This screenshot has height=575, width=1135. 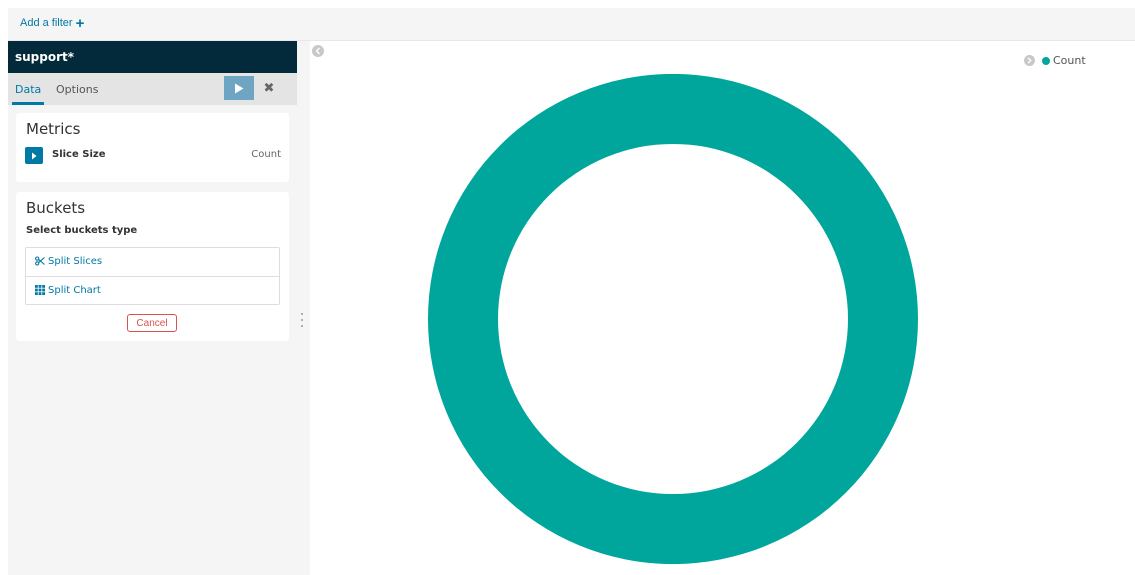 I want to click on split-slices-option: Split Slices, so click(x=152, y=262).